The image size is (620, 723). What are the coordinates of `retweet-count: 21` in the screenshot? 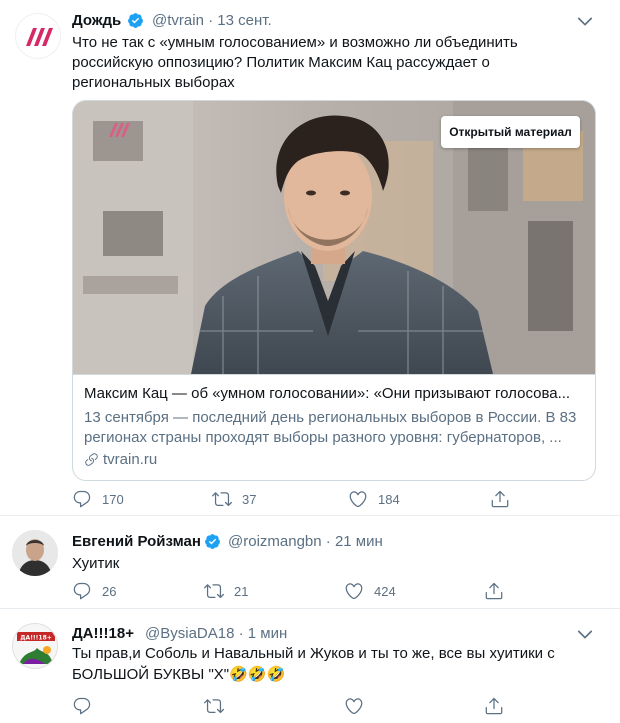 It's located at (241, 591).